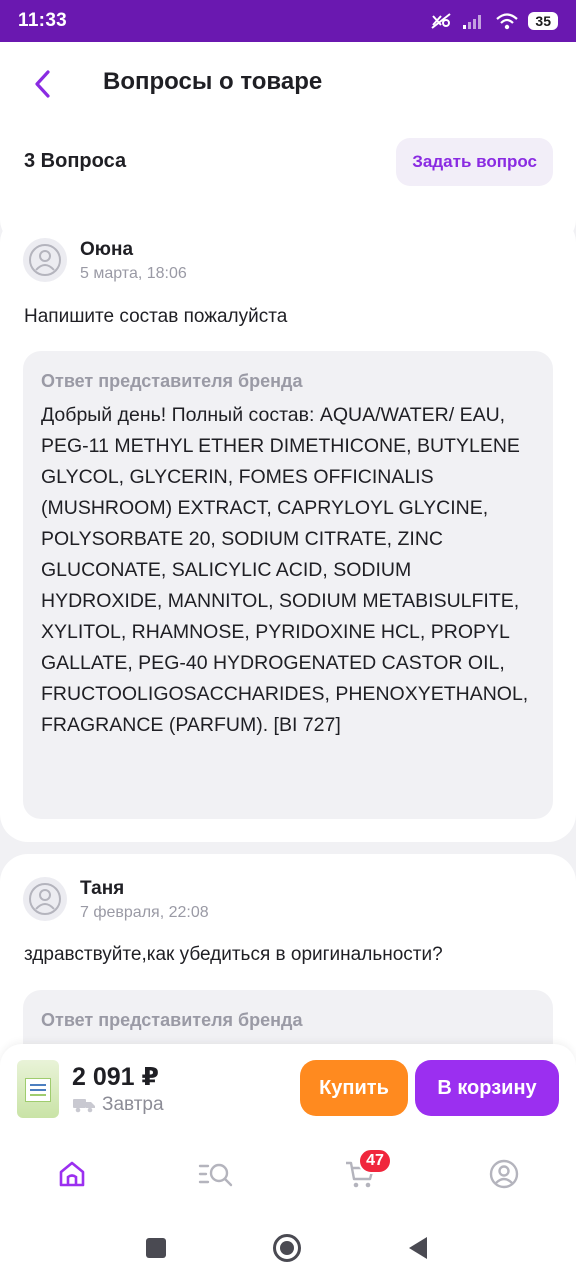 This screenshot has width=576, height=1280. I want to click on tab-profile, so click(504, 1174).